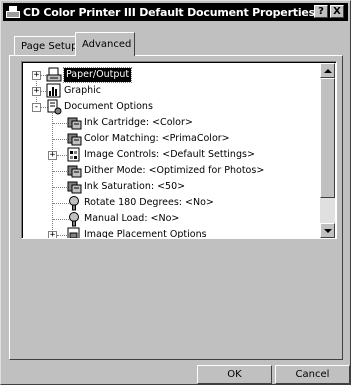  I want to click on tree-item-graphic: + Graphic, so click(172, 91).